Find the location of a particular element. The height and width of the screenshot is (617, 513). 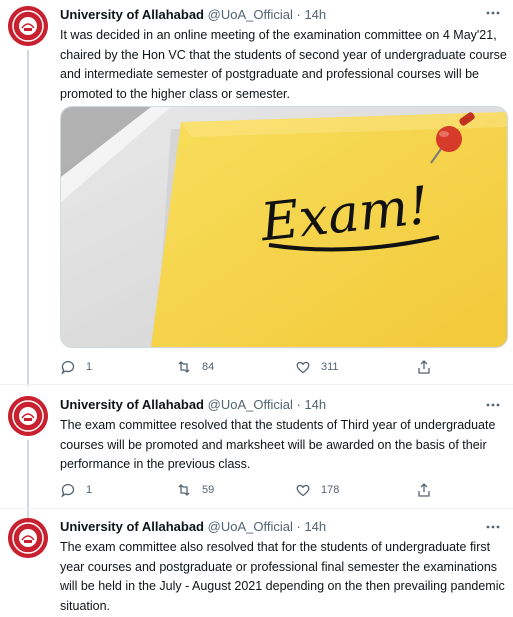

tweet-actions: 1 59 178 is located at coordinates (280, 492).